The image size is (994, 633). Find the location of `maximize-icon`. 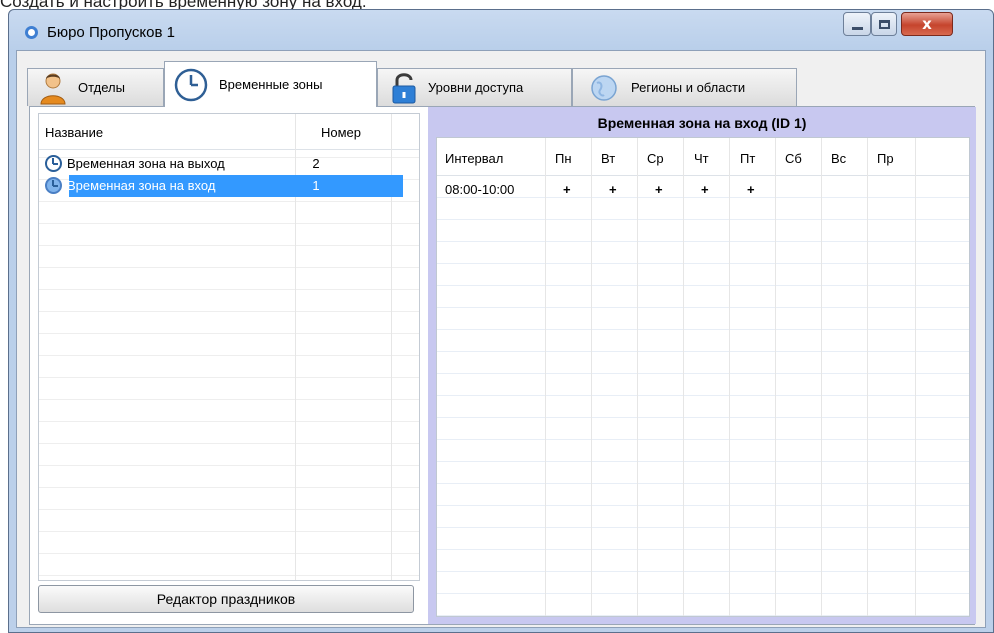

maximize-icon is located at coordinates (884, 24).